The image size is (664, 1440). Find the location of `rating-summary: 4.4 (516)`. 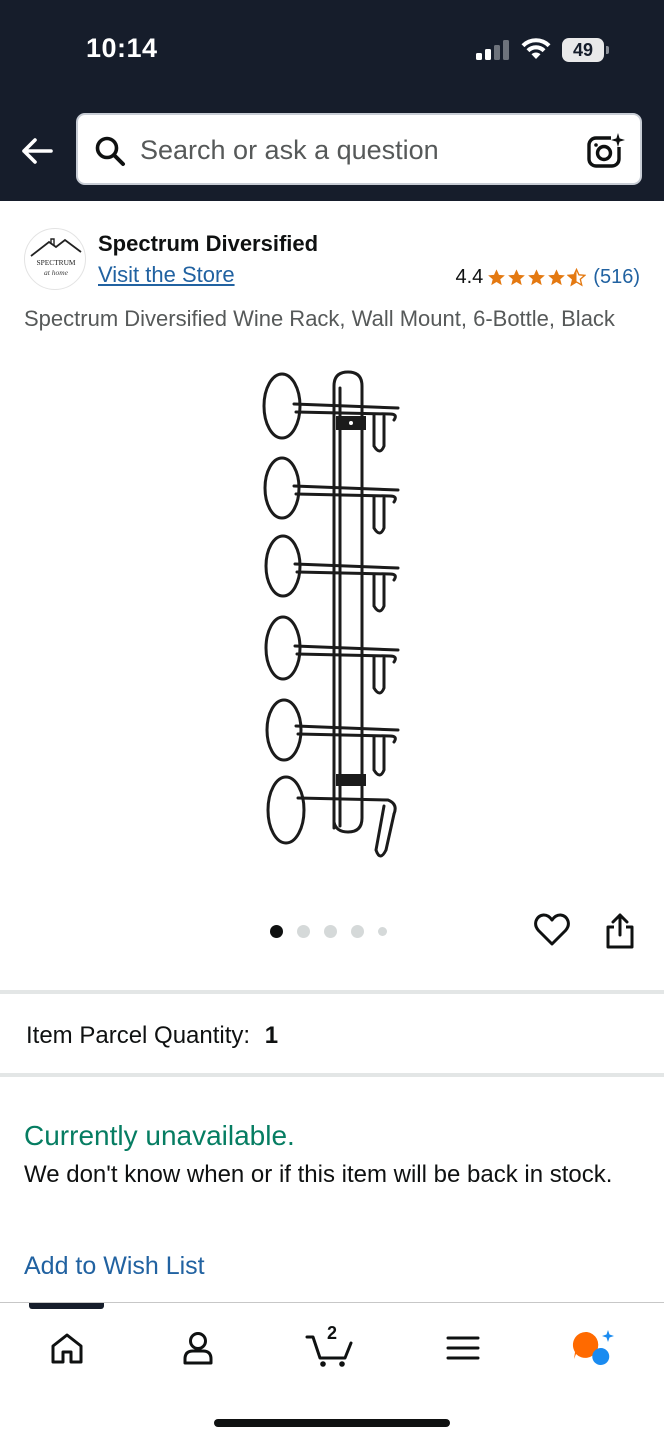

rating-summary: 4.4 (516) is located at coordinates (547, 277).